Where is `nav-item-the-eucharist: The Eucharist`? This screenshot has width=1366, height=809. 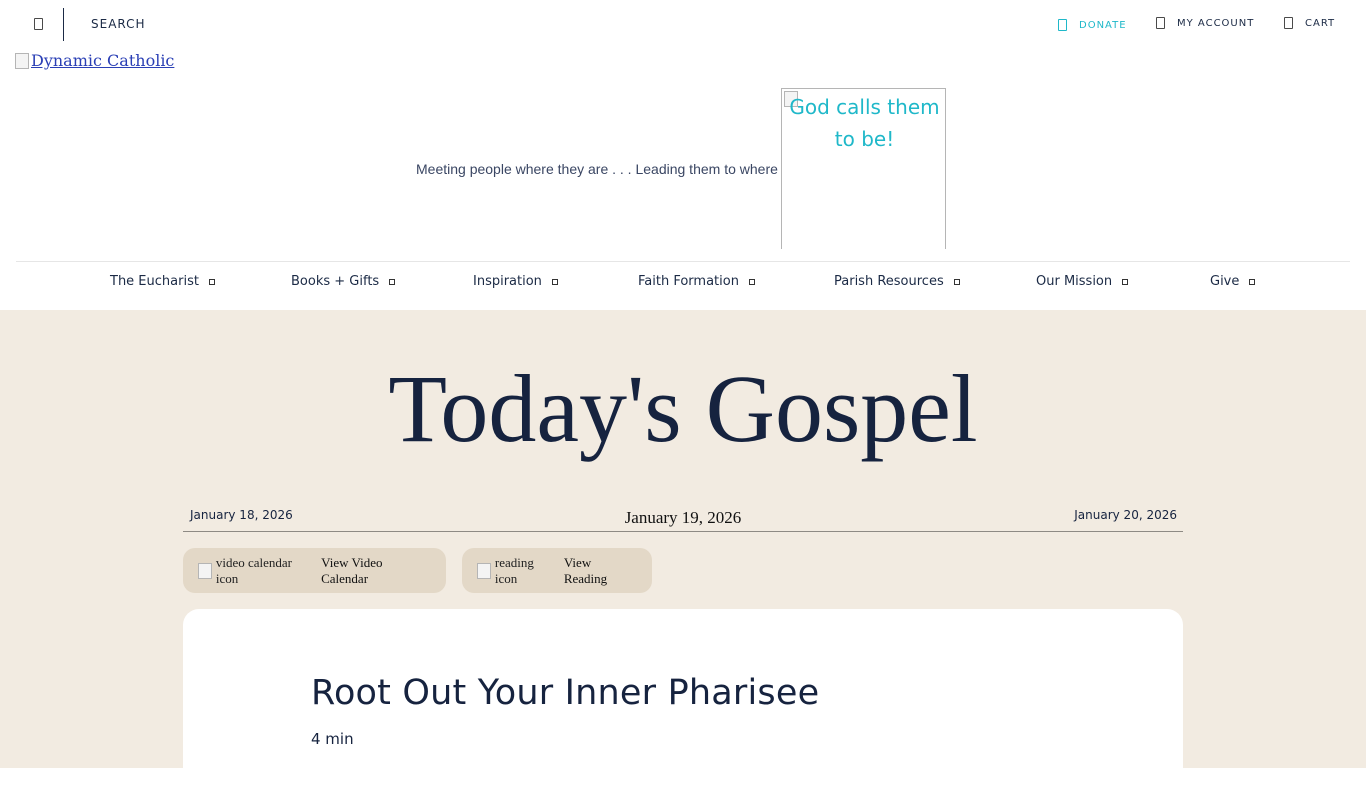
nav-item-the-eucharist: The Eucharist is located at coordinates (162, 281).